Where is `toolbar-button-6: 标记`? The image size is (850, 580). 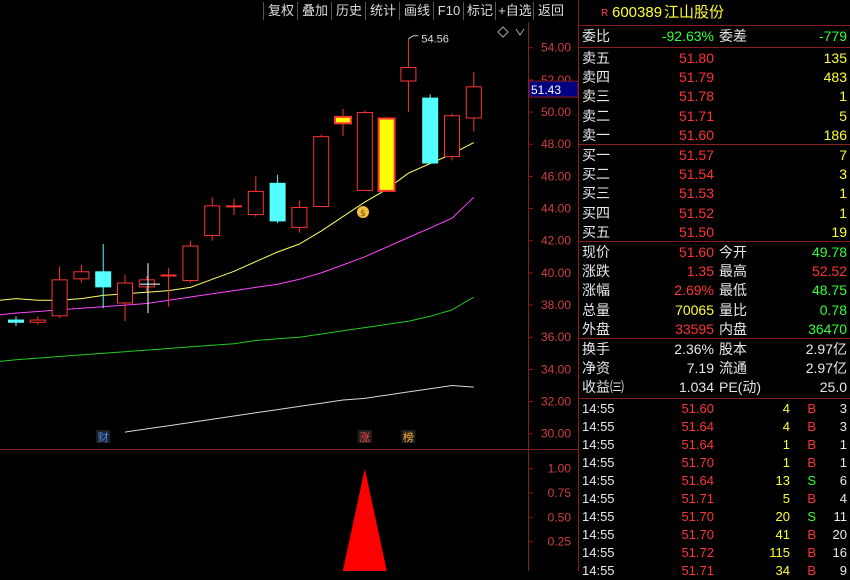 toolbar-button-6: 标记 is located at coordinates (479, 11).